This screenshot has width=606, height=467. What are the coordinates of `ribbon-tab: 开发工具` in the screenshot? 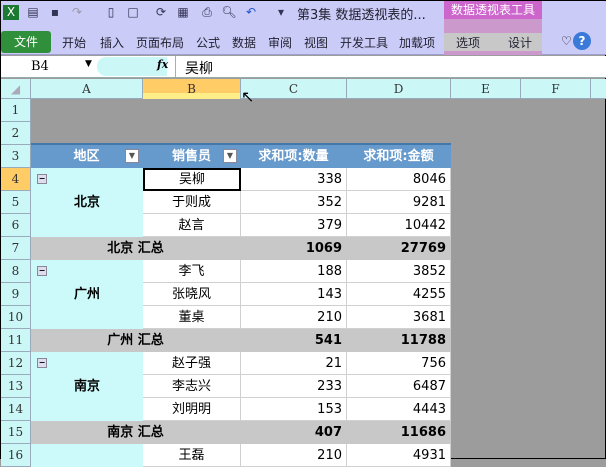 It's located at (364, 42).